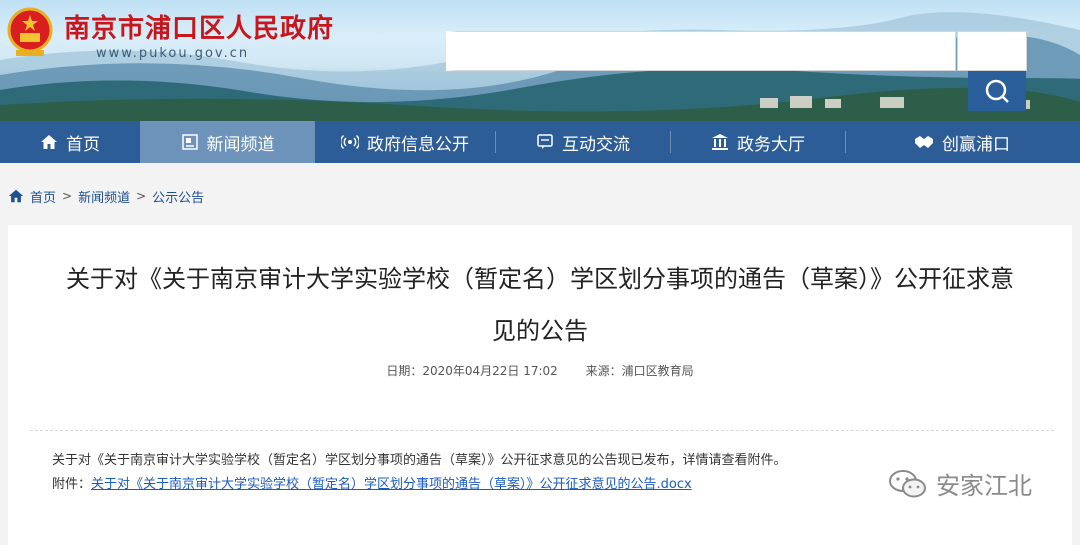 The width and height of the screenshot is (1080, 545). I want to click on nav-item-news: 新闻频道, so click(227, 142).